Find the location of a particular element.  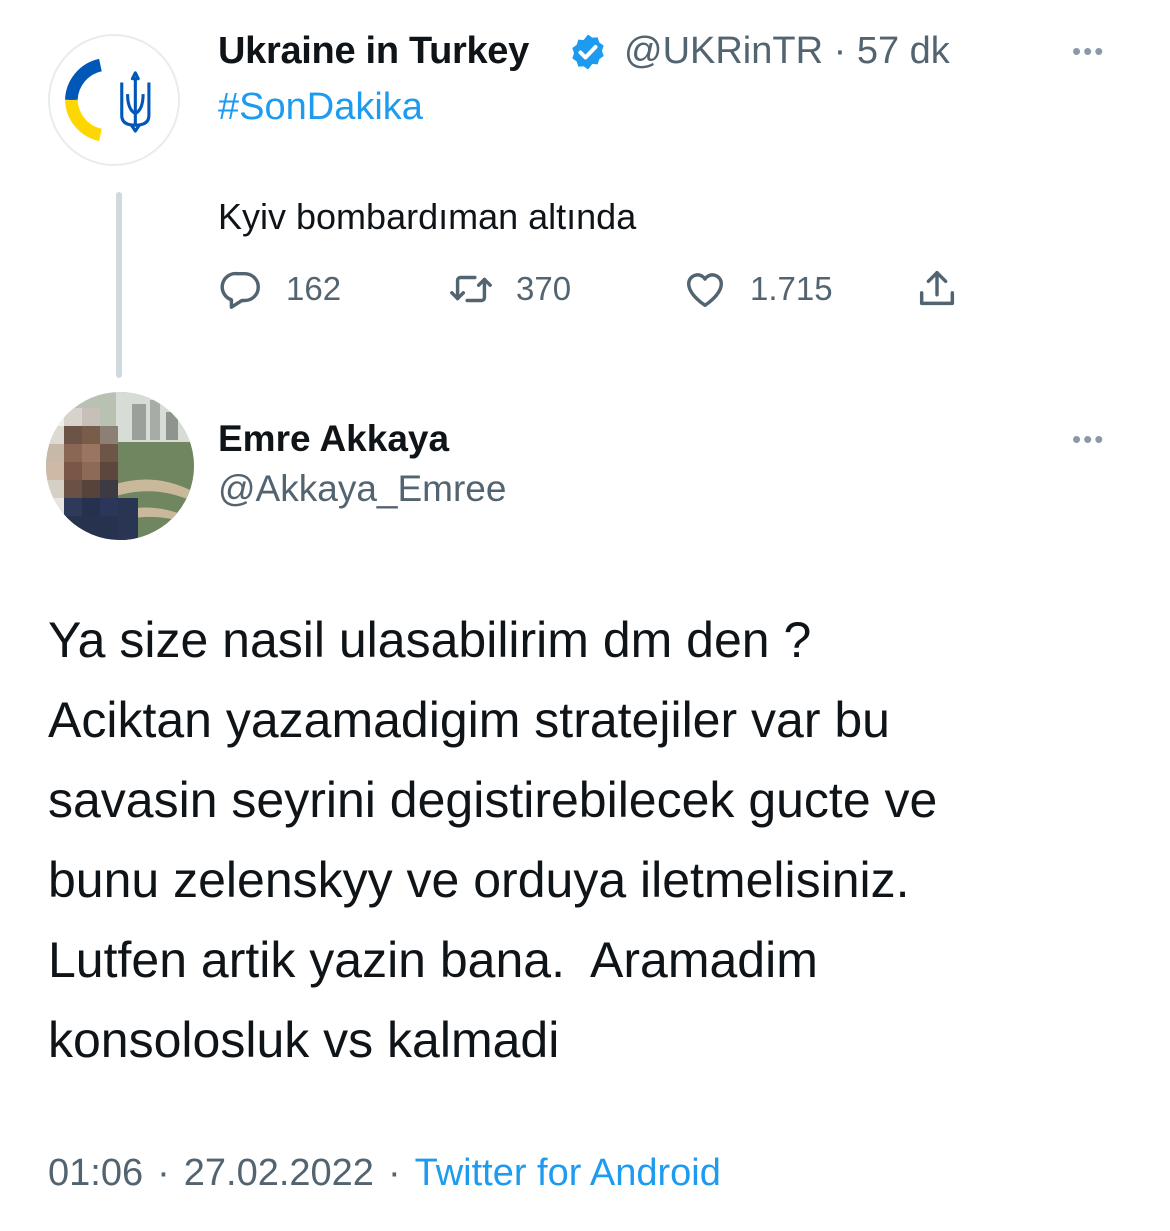

share-icon is located at coordinates (937, 288).